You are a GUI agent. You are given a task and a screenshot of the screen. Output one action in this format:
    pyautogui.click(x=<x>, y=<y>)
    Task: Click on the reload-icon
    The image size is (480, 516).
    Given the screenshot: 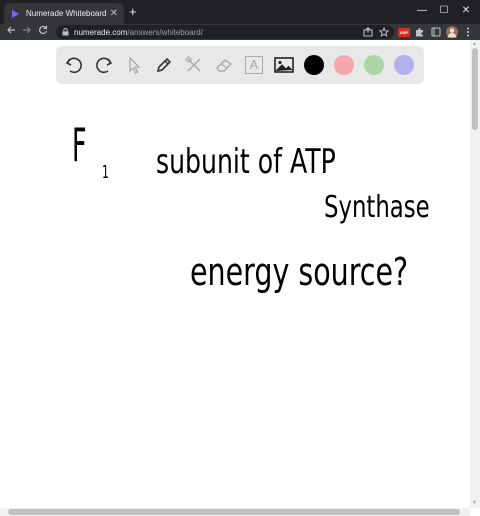 What is the action you would take?
    pyautogui.click(x=43, y=30)
    